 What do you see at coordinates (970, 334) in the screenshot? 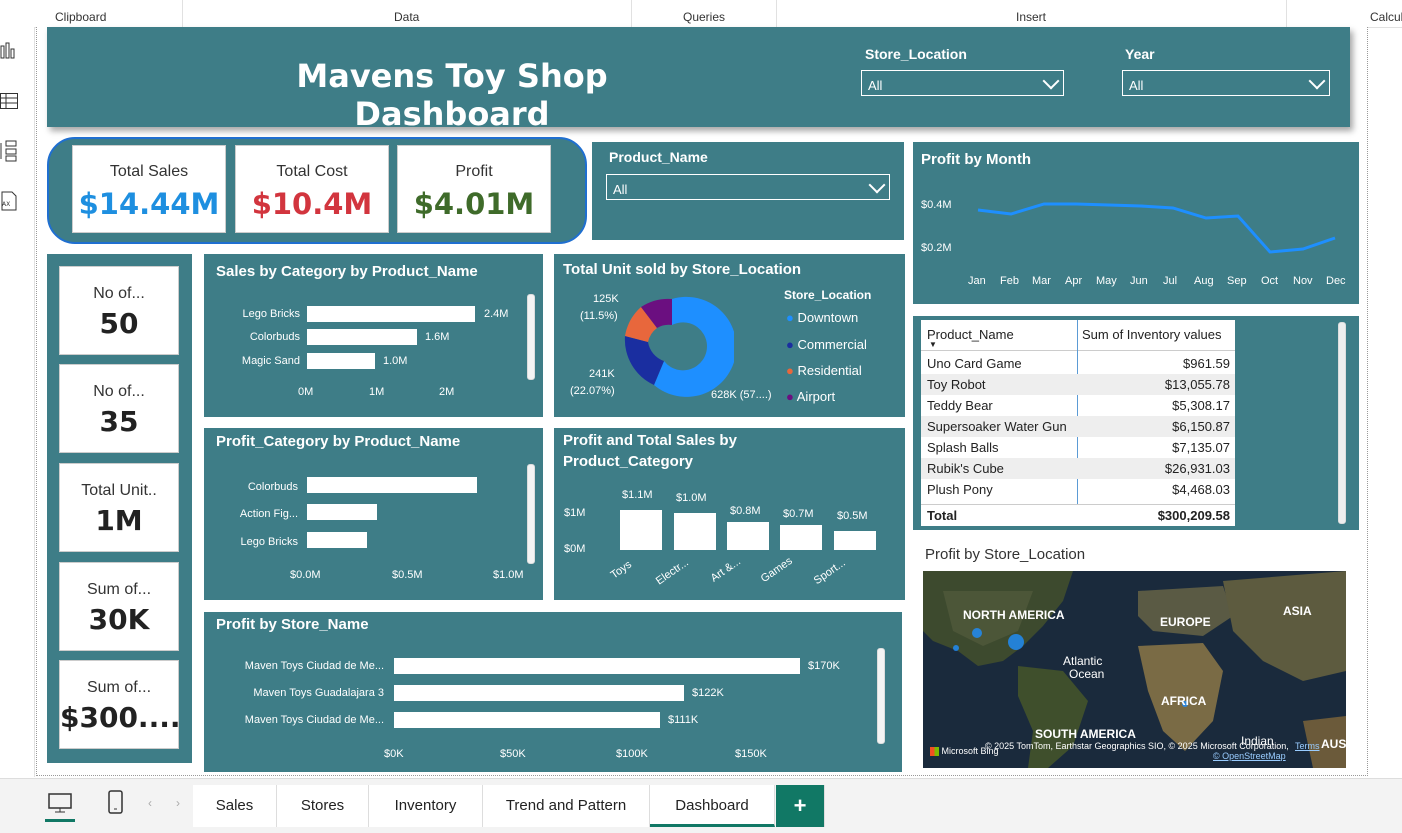
I see `column-header-product-name: Product_Name` at bounding box center [970, 334].